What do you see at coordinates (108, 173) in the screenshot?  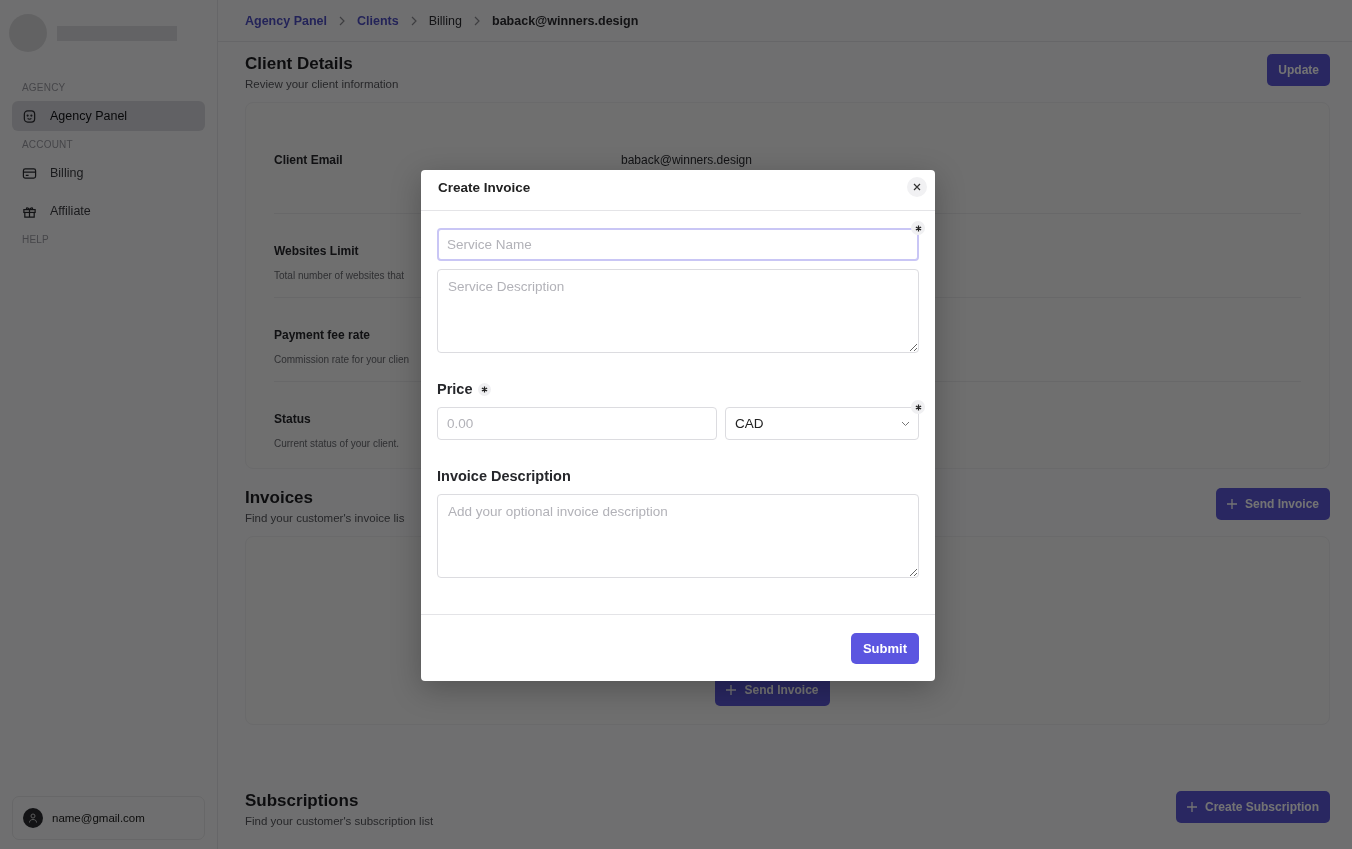 I see `sidebar-item: Billing` at bounding box center [108, 173].